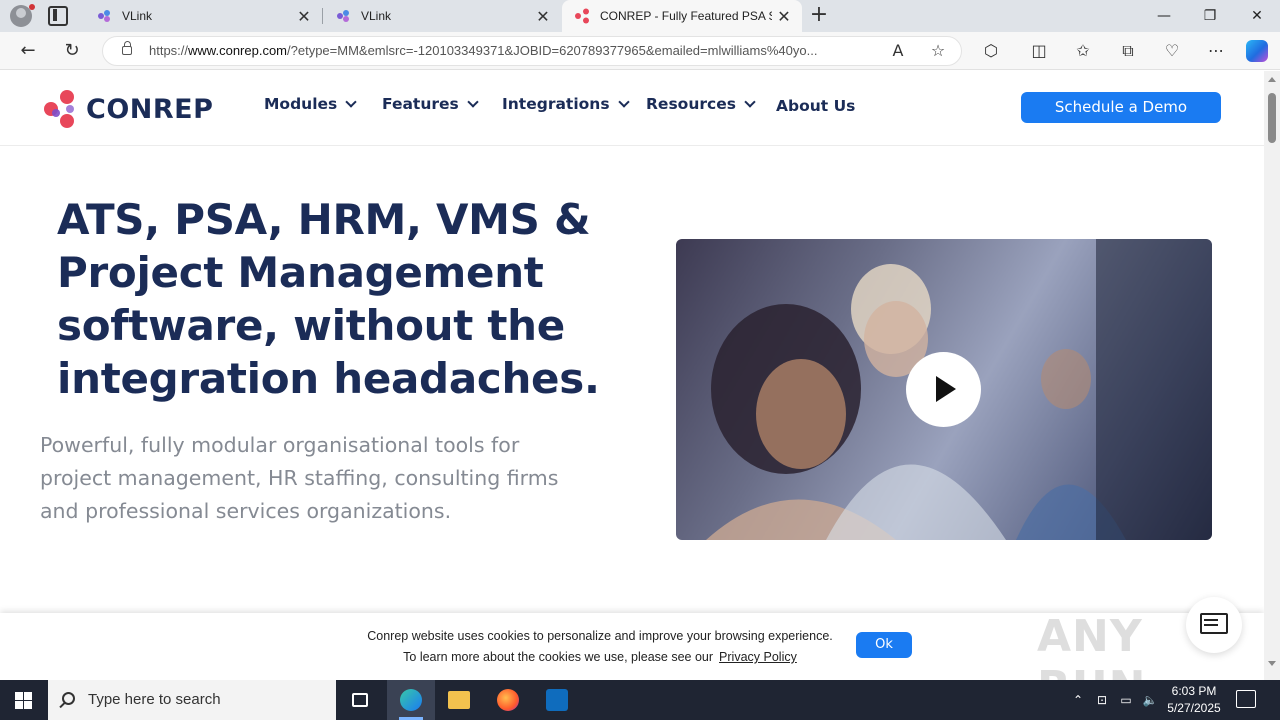  What do you see at coordinates (1257, 16) in the screenshot?
I see `close-window-icon: ✕` at bounding box center [1257, 16].